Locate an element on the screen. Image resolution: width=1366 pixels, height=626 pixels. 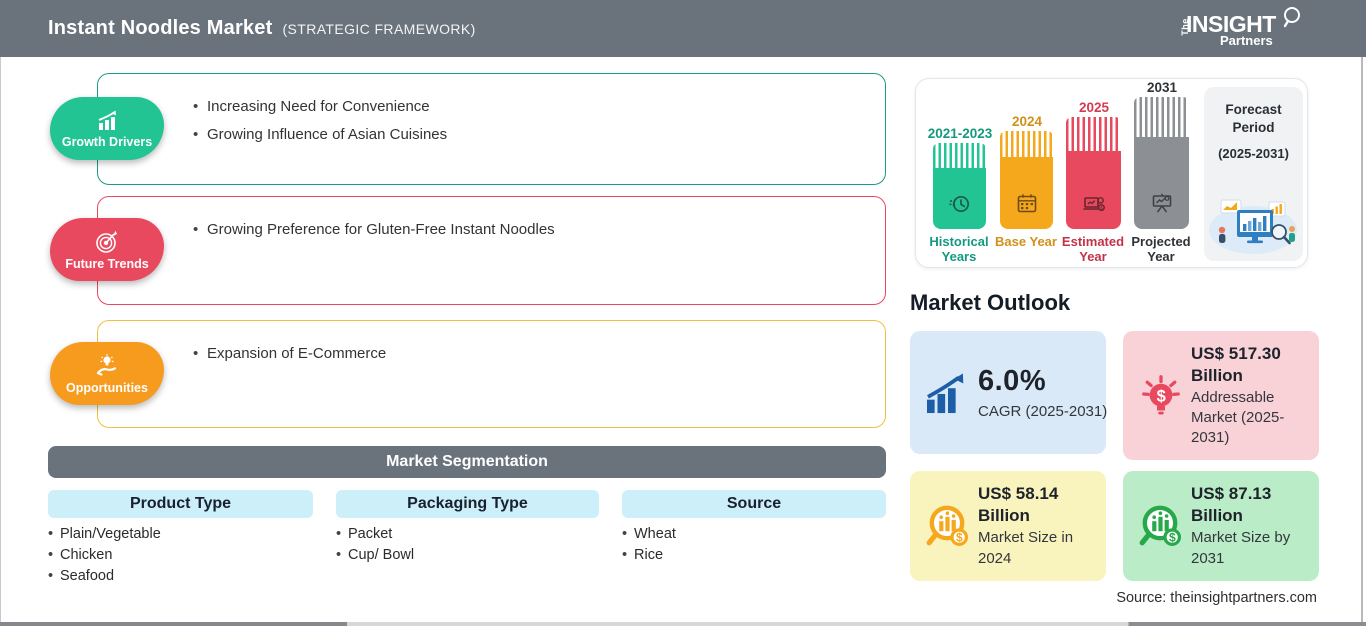
projected-year-bar is located at coordinates (1161, 163).